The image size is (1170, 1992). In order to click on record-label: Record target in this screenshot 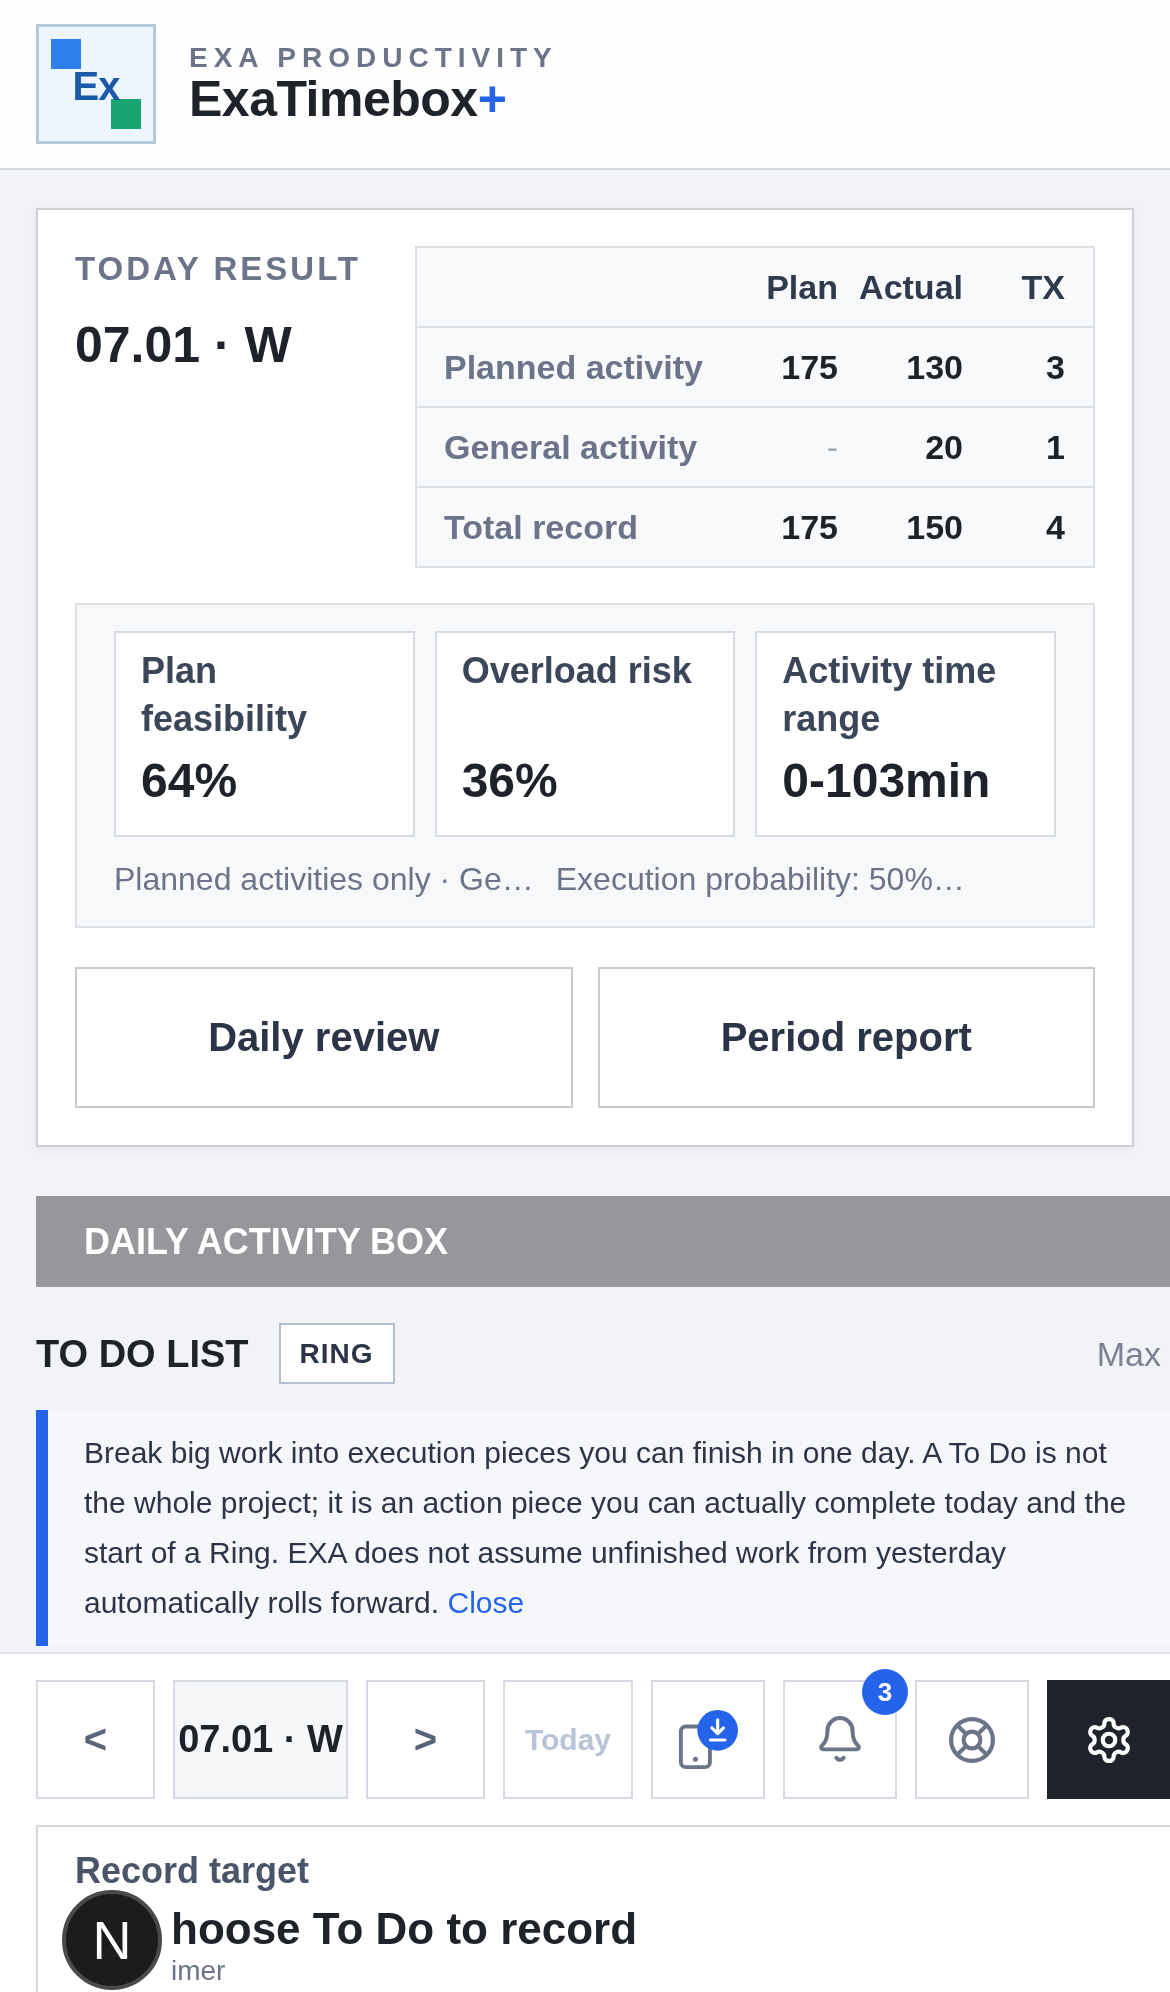, I will do `click(192, 1871)`.